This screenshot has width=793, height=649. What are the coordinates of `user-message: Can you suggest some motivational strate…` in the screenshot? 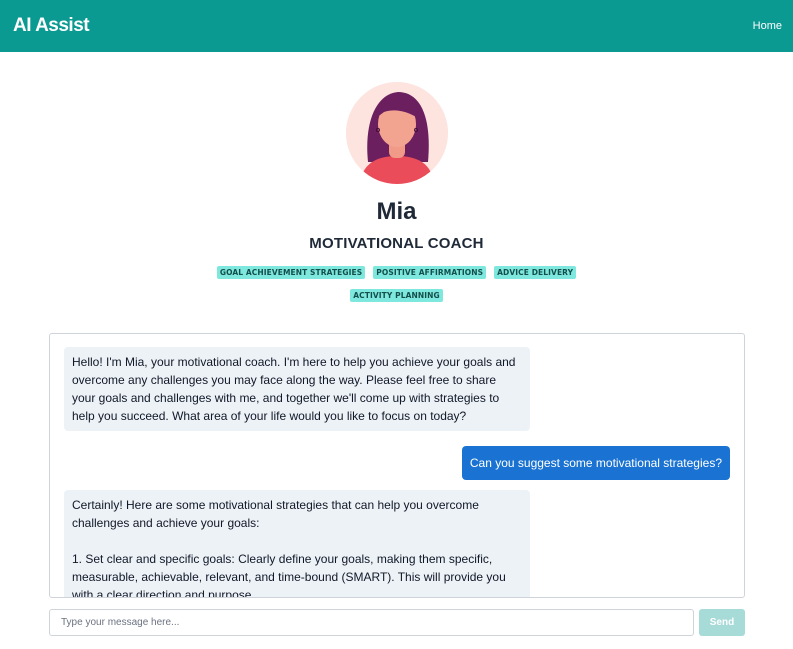 It's located at (595, 463).